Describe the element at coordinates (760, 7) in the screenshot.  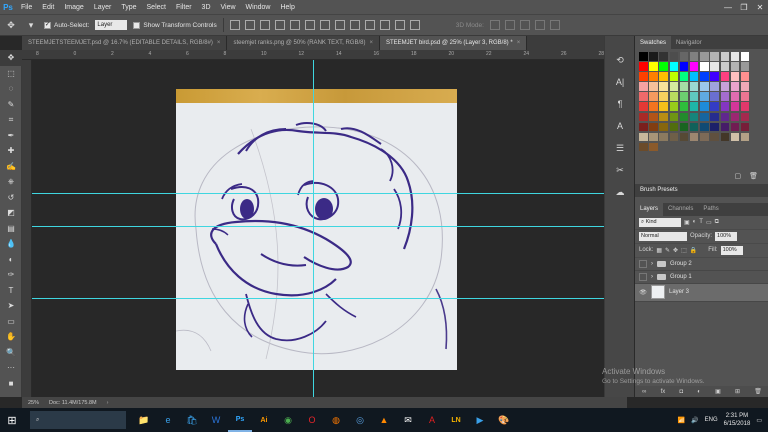
I see `close-button: ✕` at that location.